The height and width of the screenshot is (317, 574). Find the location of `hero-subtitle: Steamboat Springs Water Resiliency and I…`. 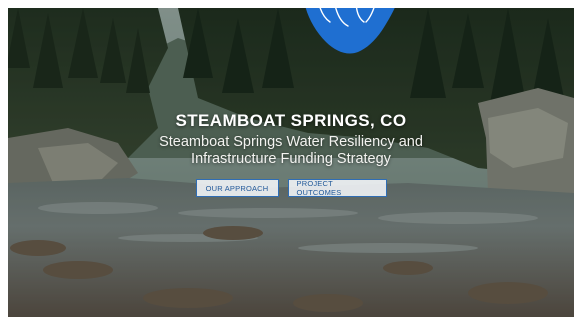

hero-subtitle: Steamboat Springs Water Resiliency and I… is located at coordinates (291, 150).